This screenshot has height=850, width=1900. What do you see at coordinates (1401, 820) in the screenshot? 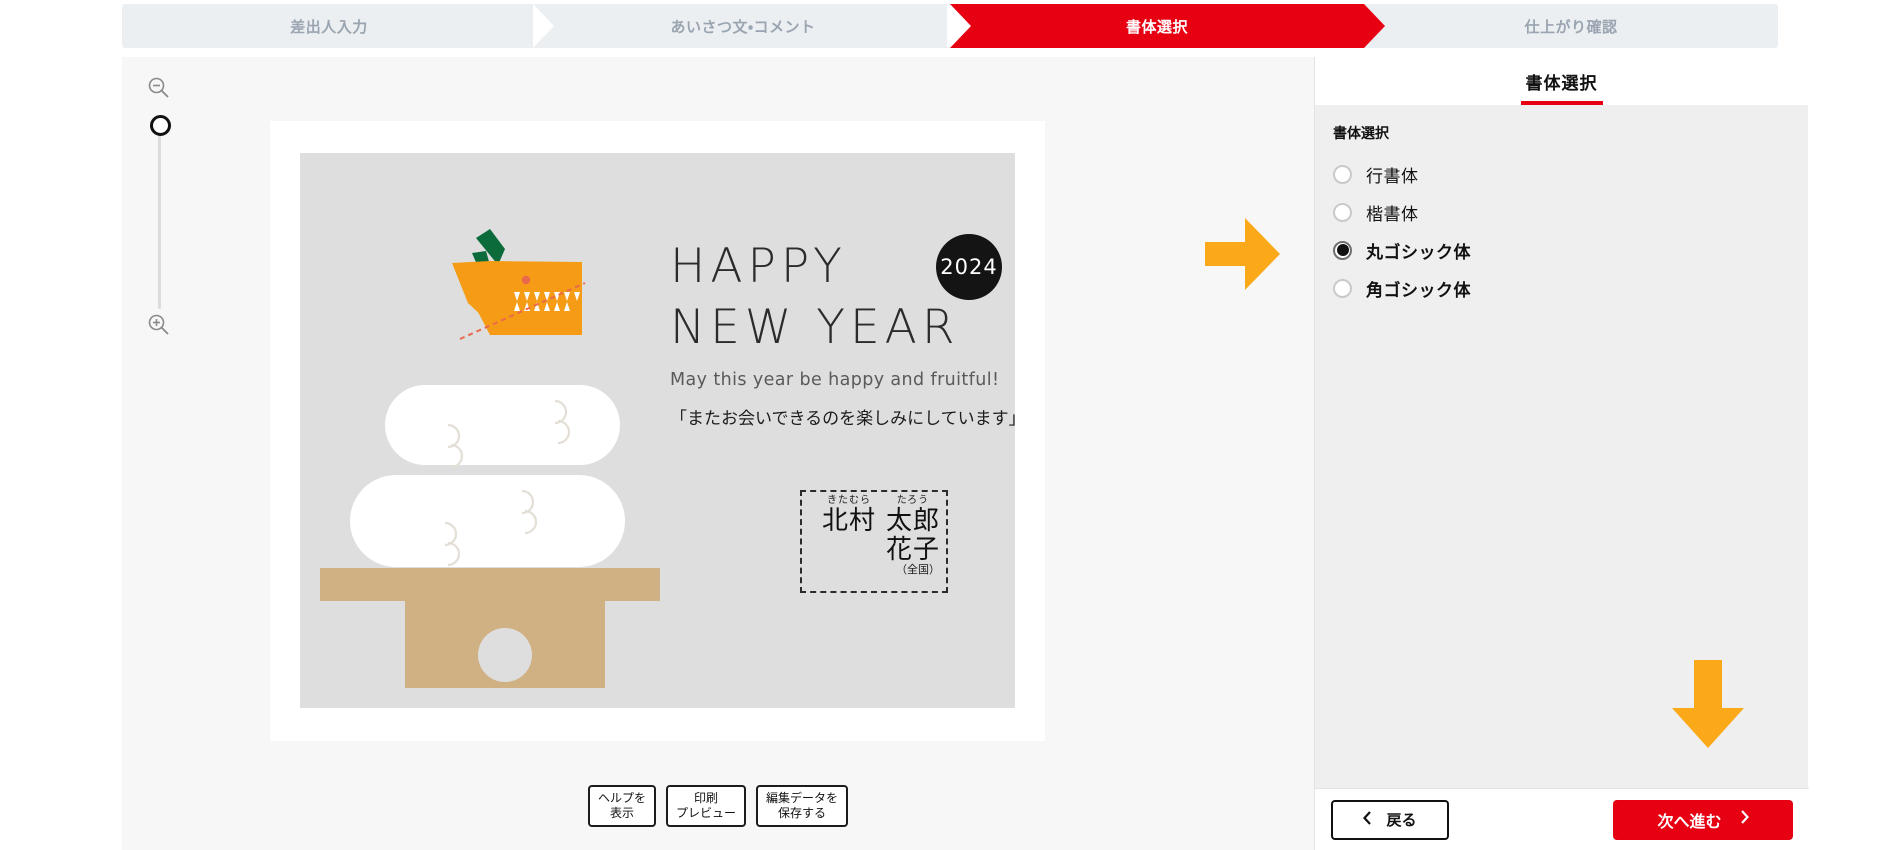
I see `back-button-label: 戻る` at bounding box center [1401, 820].